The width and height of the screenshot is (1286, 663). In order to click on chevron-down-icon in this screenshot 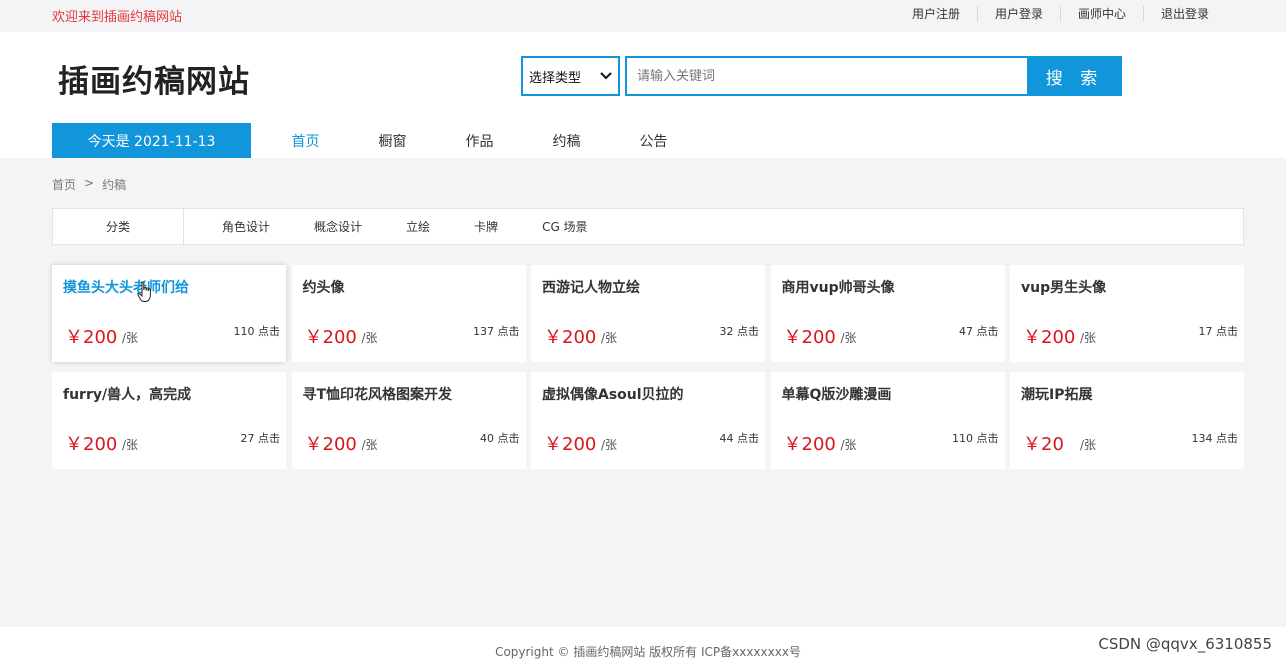, I will do `click(606, 76)`.